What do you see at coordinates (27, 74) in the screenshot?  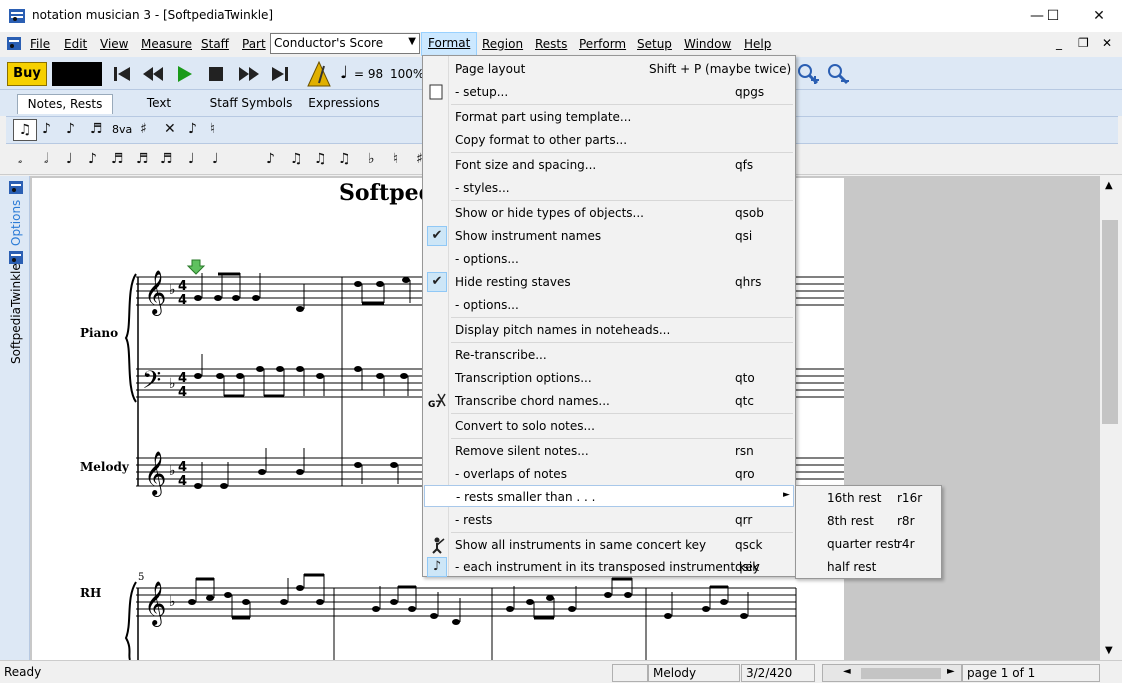 I see `buy-button: Buy` at bounding box center [27, 74].